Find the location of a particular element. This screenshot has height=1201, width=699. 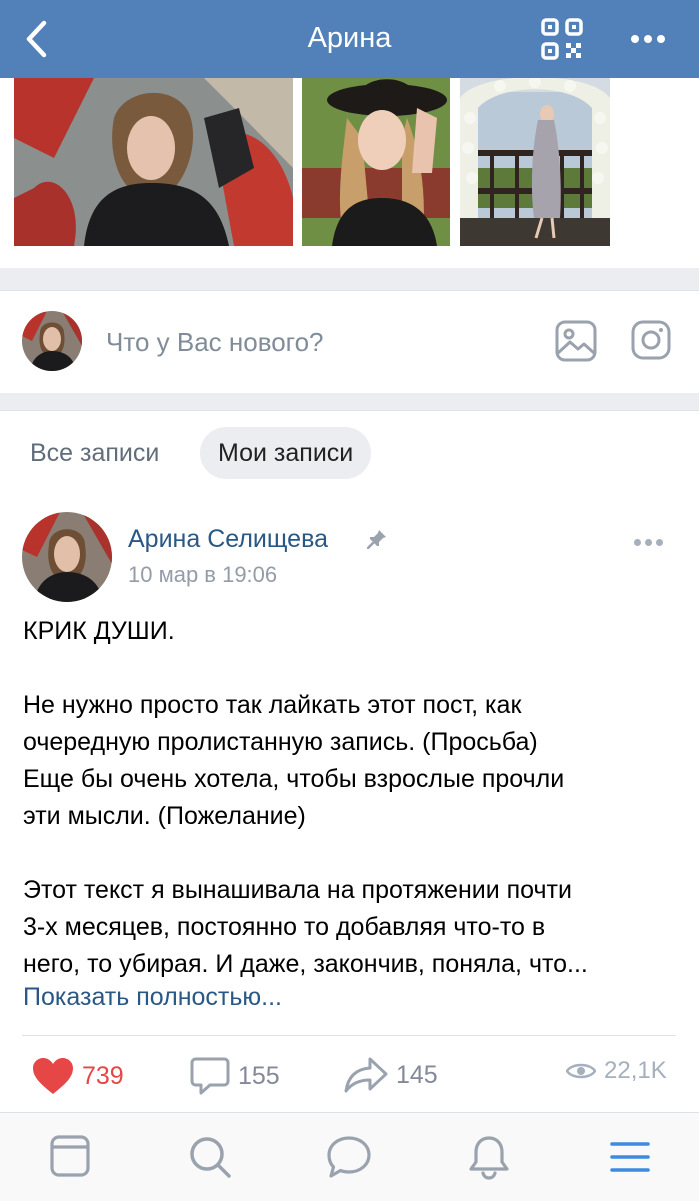

like-button: 739 is located at coordinates (78, 1076).